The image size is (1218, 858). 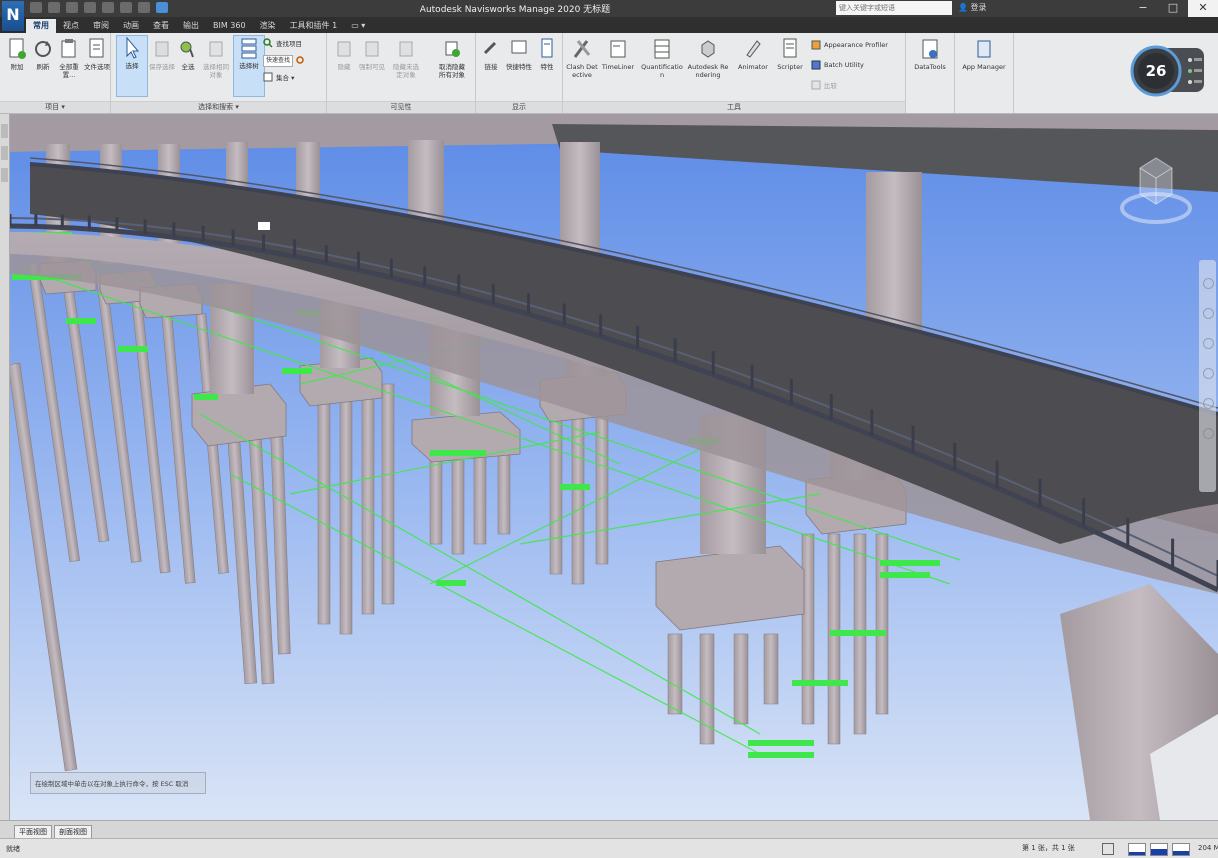 I want to click on tab-options: ▭ ▾, so click(x=358, y=26).